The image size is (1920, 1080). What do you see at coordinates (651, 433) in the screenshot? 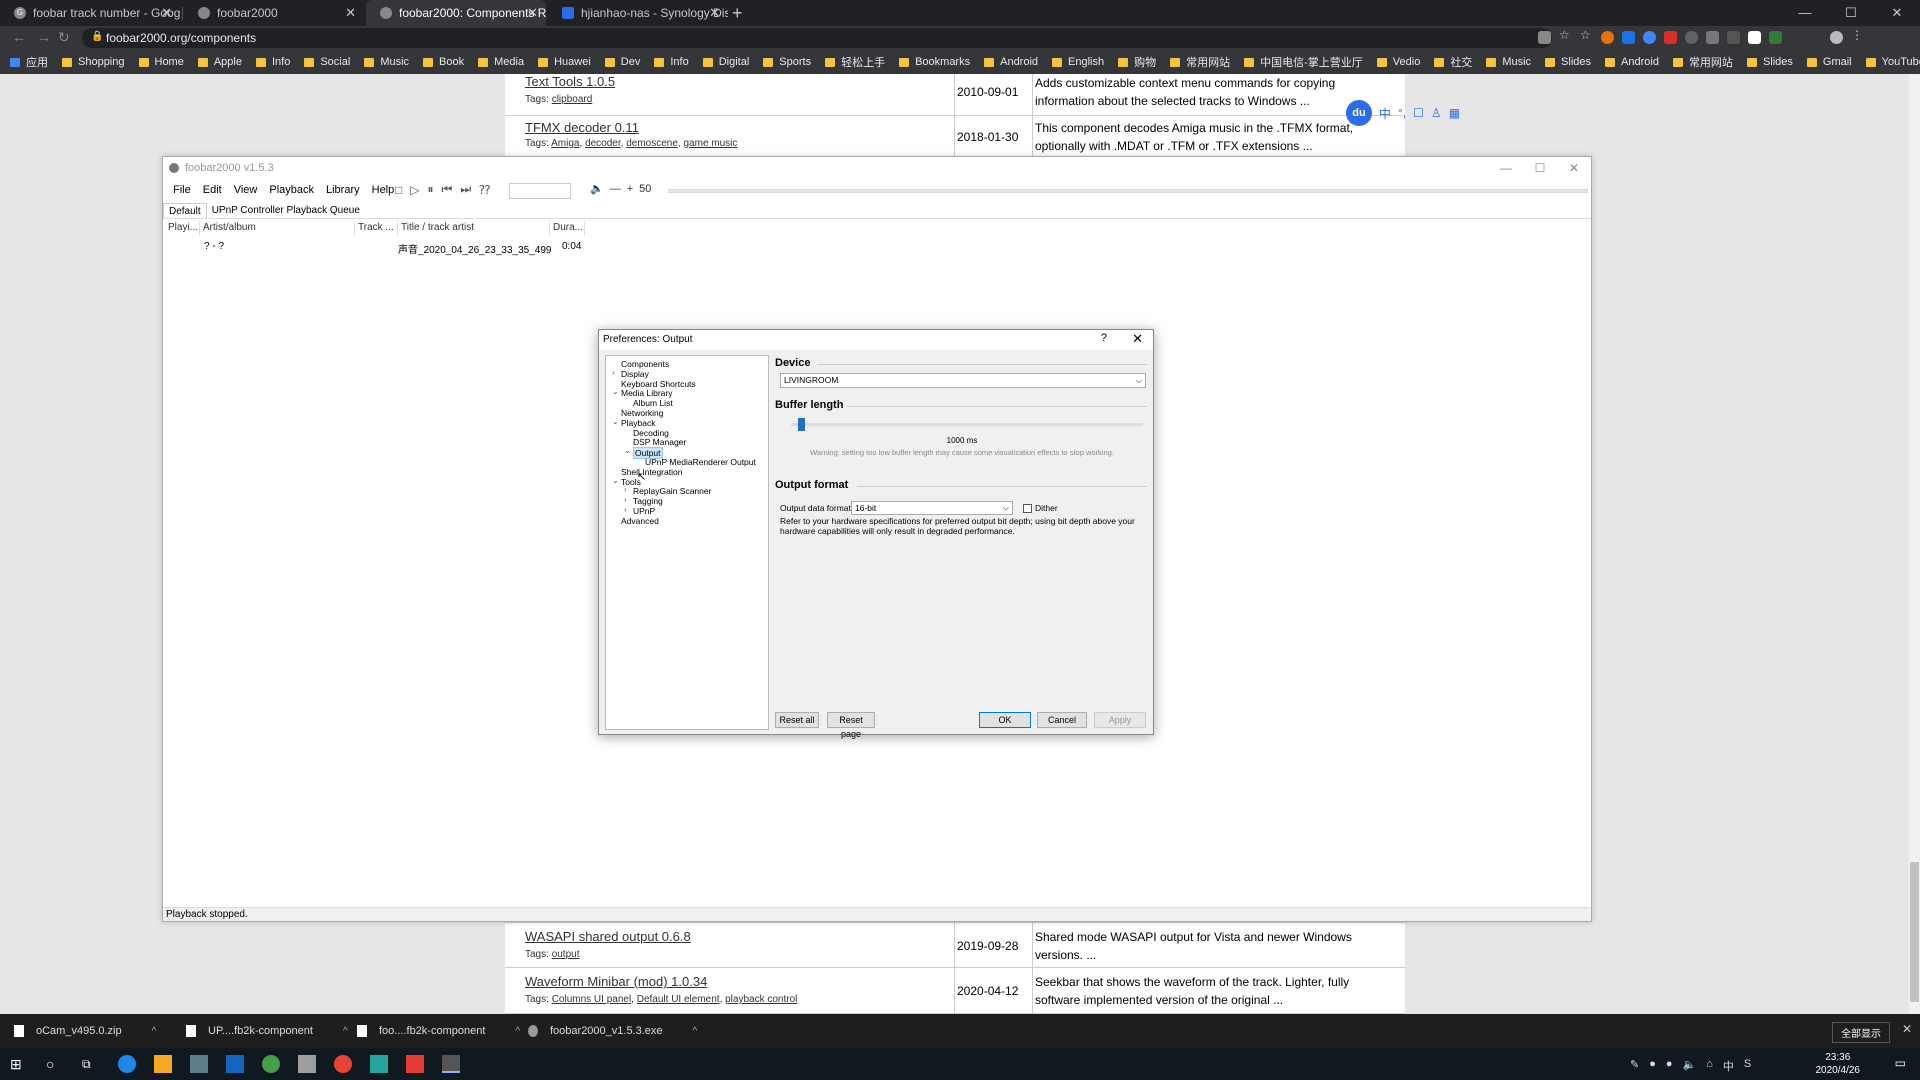
I see `tree-item-decoding: Decoding` at bounding box center [651, 433].